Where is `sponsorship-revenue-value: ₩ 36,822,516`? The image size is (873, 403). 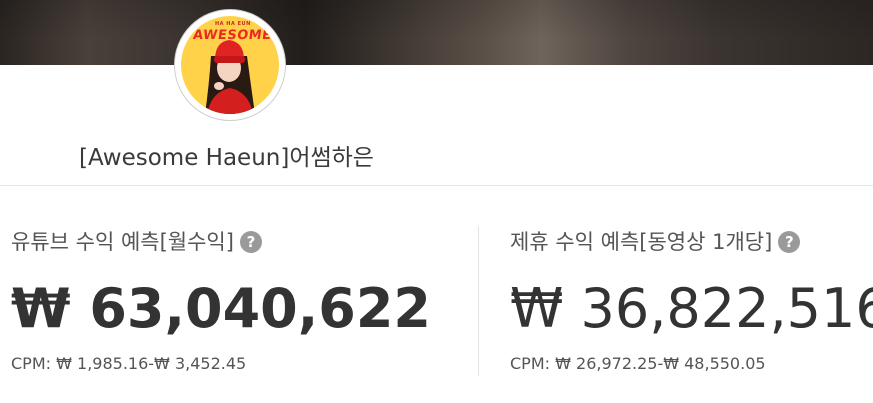 sponsorship-revenue-value: ₩ 36,822,516 is located at coordinates (691, 308).